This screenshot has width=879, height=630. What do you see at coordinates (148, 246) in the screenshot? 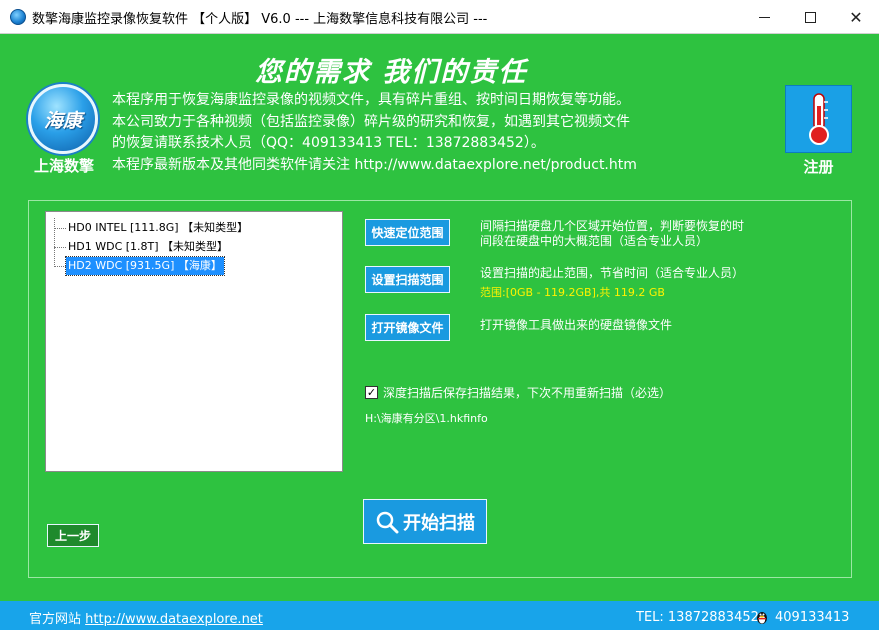
I see `disk-label: HD1 WDC [1.8T] 【未知类型】` at bounding box center [148, 246].